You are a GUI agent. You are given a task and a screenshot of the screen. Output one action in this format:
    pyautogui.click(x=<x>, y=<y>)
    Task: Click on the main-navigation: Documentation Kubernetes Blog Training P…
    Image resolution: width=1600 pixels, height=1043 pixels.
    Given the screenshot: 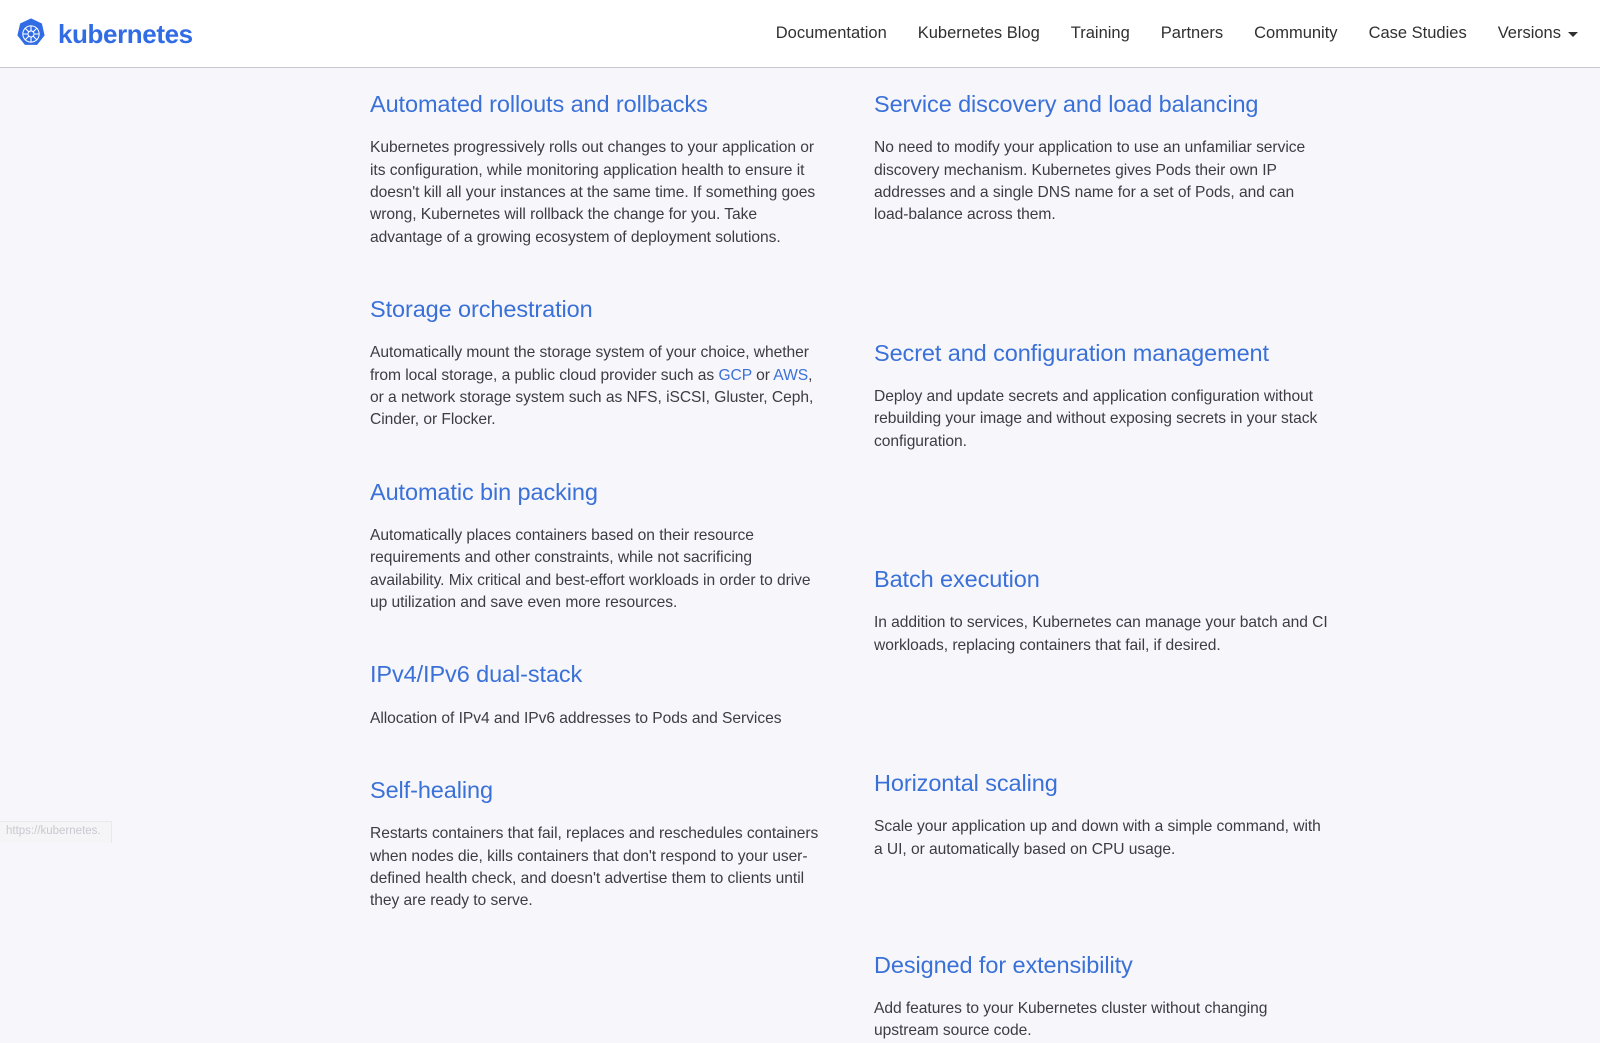 What is the action you would take?
    pyautogui.click(x=1179, y=33)
    